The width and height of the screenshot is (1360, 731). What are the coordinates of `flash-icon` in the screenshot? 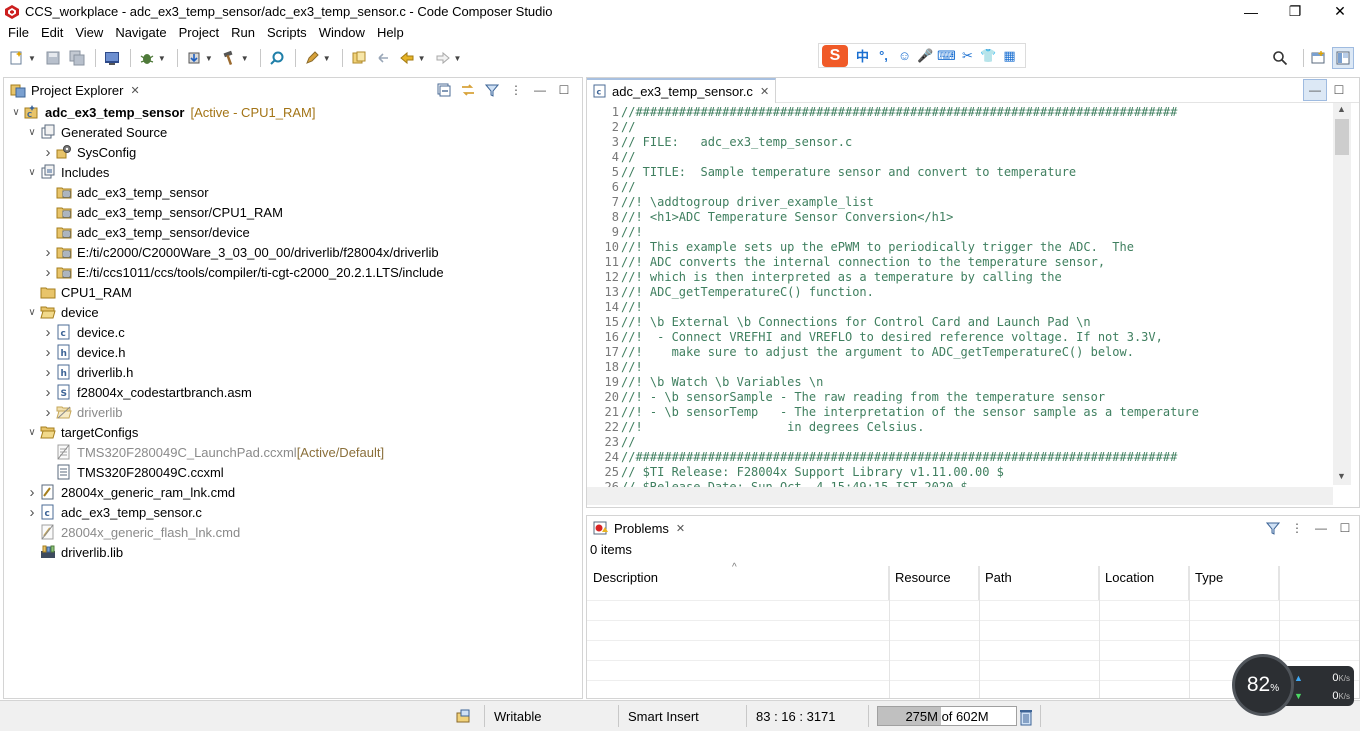 It's located at (194, 58).